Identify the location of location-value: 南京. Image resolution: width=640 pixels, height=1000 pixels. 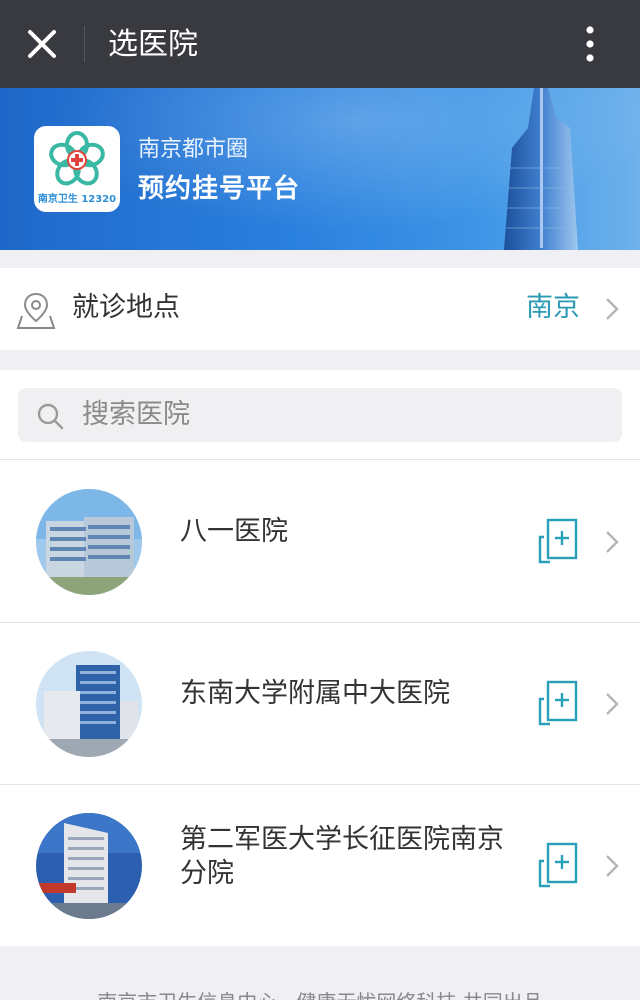
(553, 308).